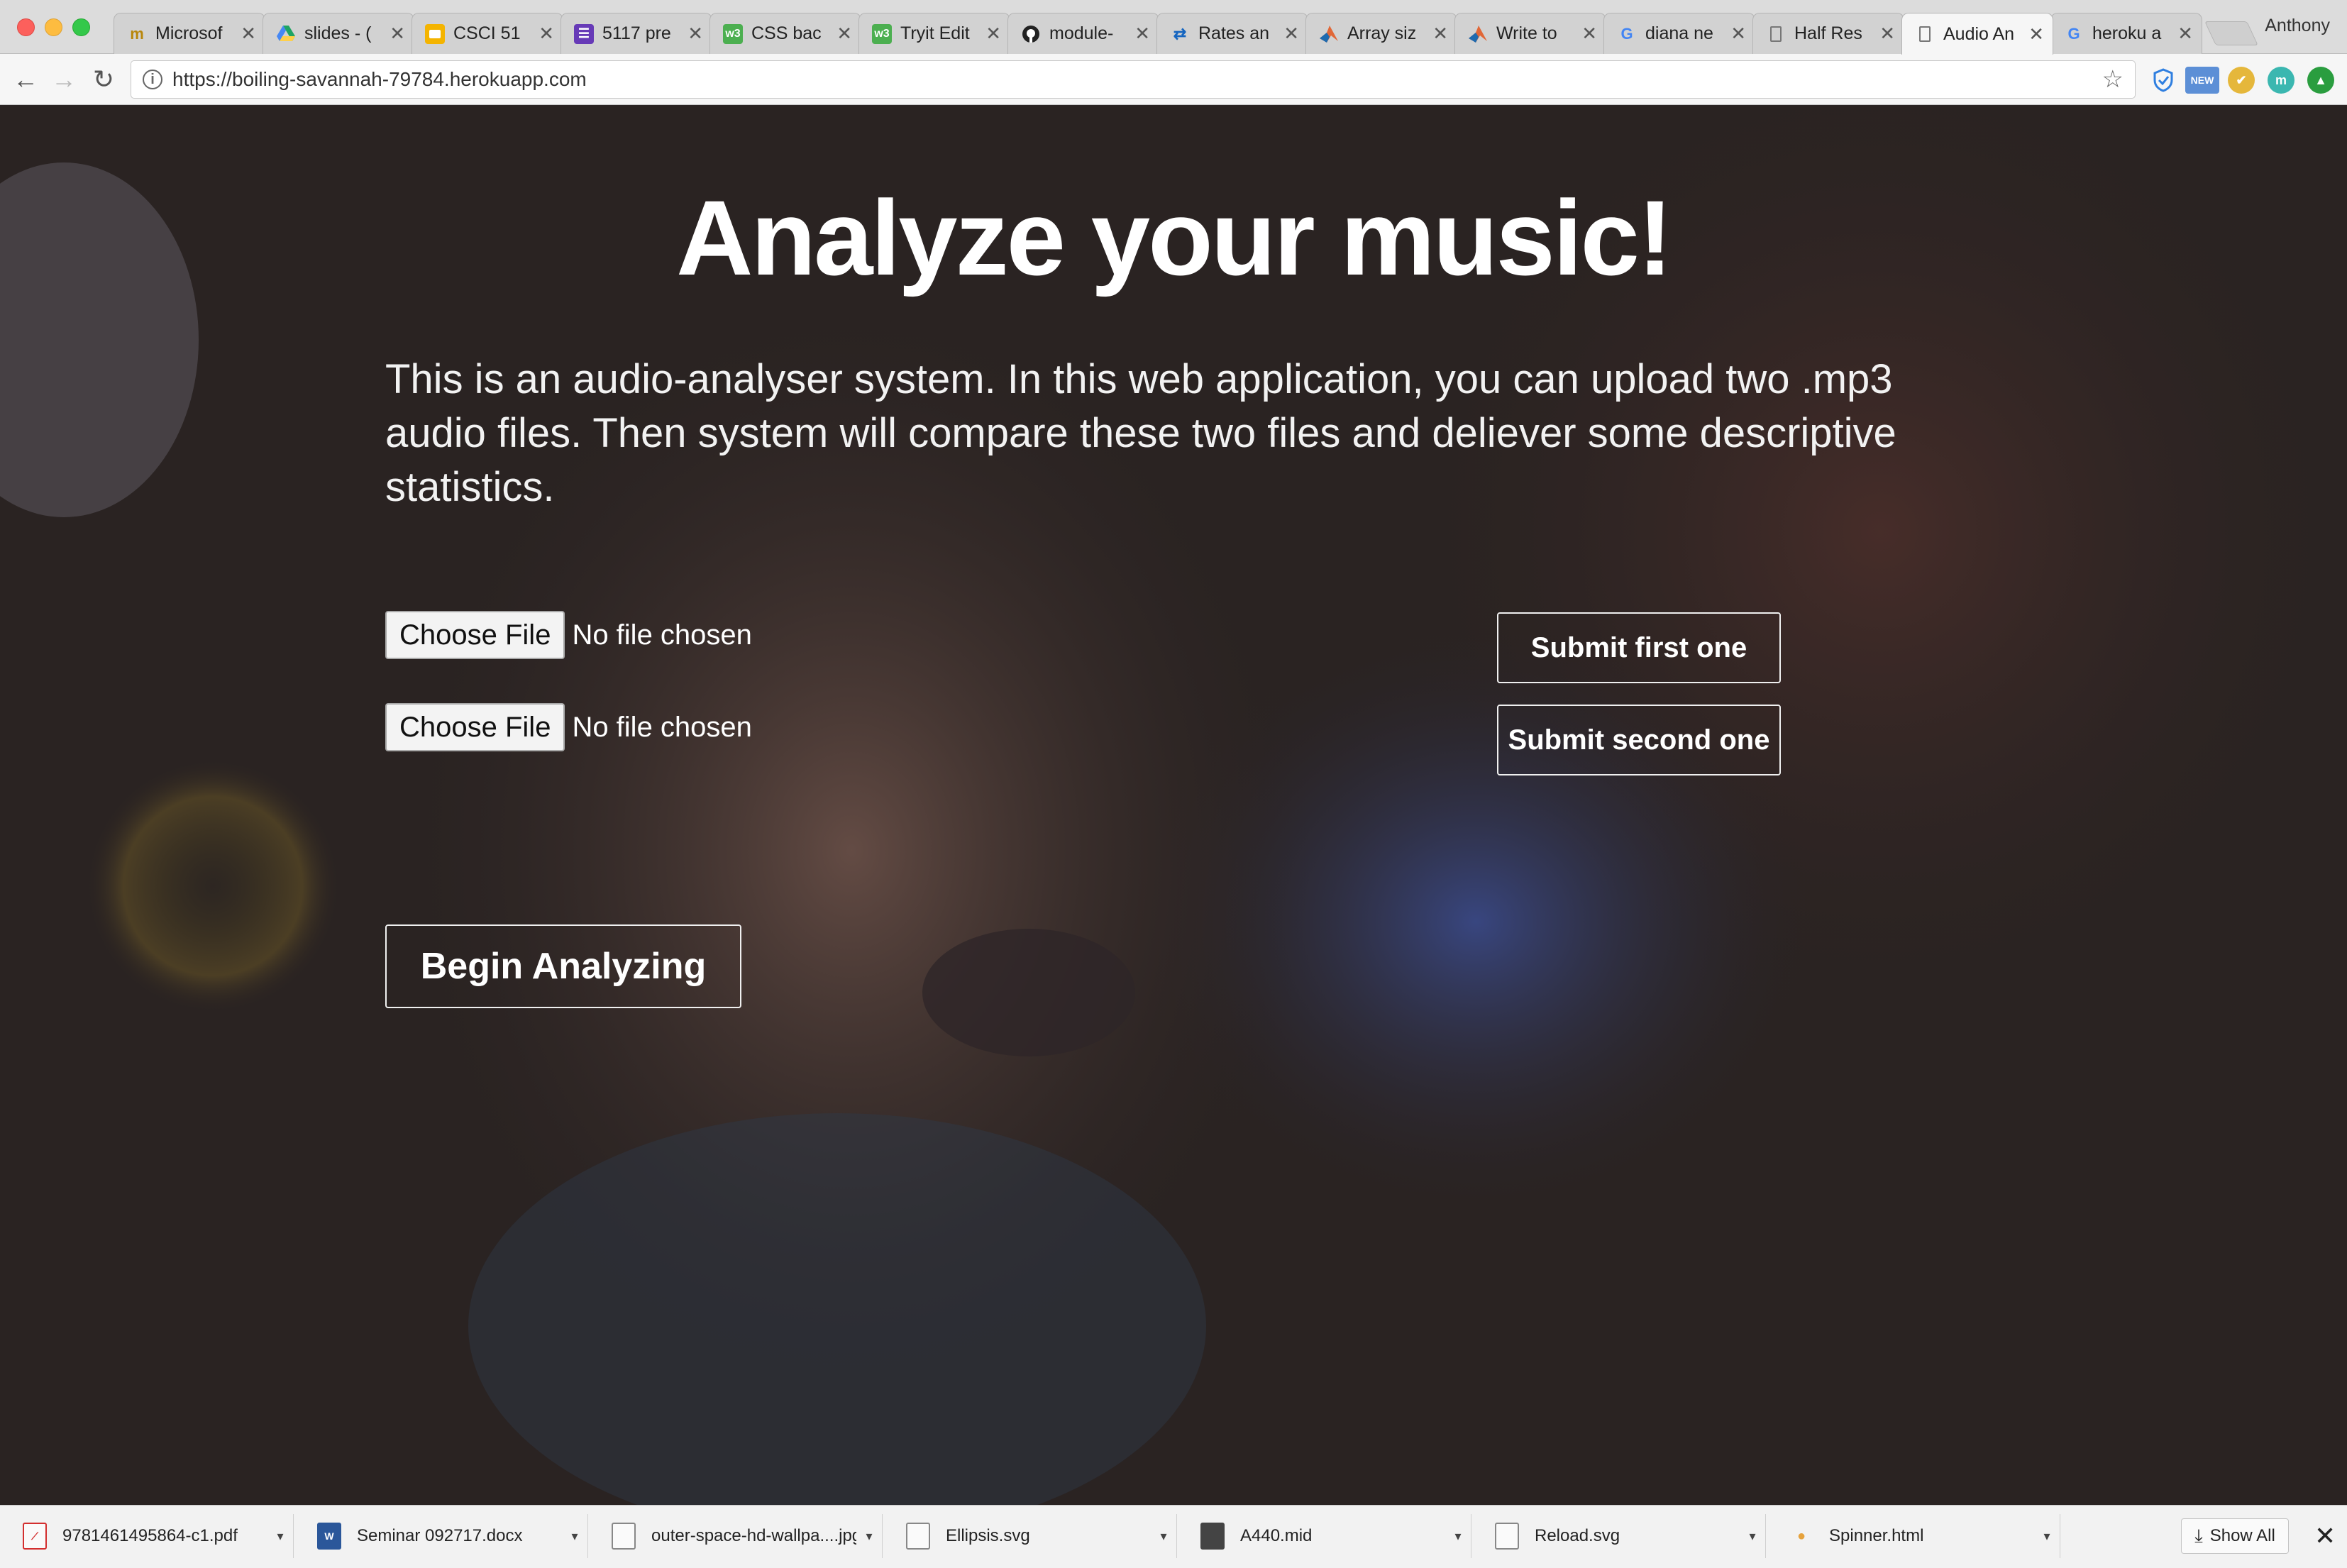  Describe the element at coordinates (753, 1535) in the screenshot. I see `download-filename: outer-space-hd-wallpa....jpg` at that location.